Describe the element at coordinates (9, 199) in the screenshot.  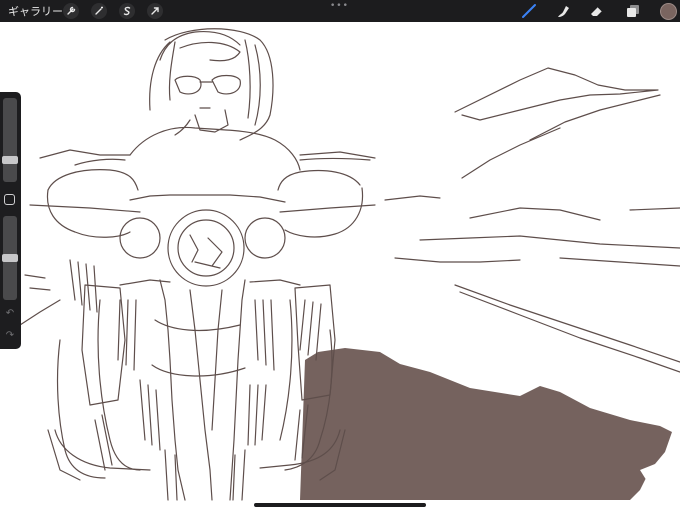
I see `modify-button` at that location.